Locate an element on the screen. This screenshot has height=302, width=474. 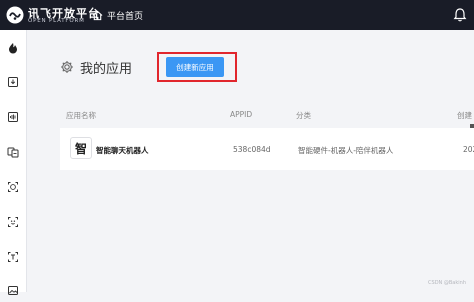
col-header-category: 分类 is located at coordinates (303, 115).